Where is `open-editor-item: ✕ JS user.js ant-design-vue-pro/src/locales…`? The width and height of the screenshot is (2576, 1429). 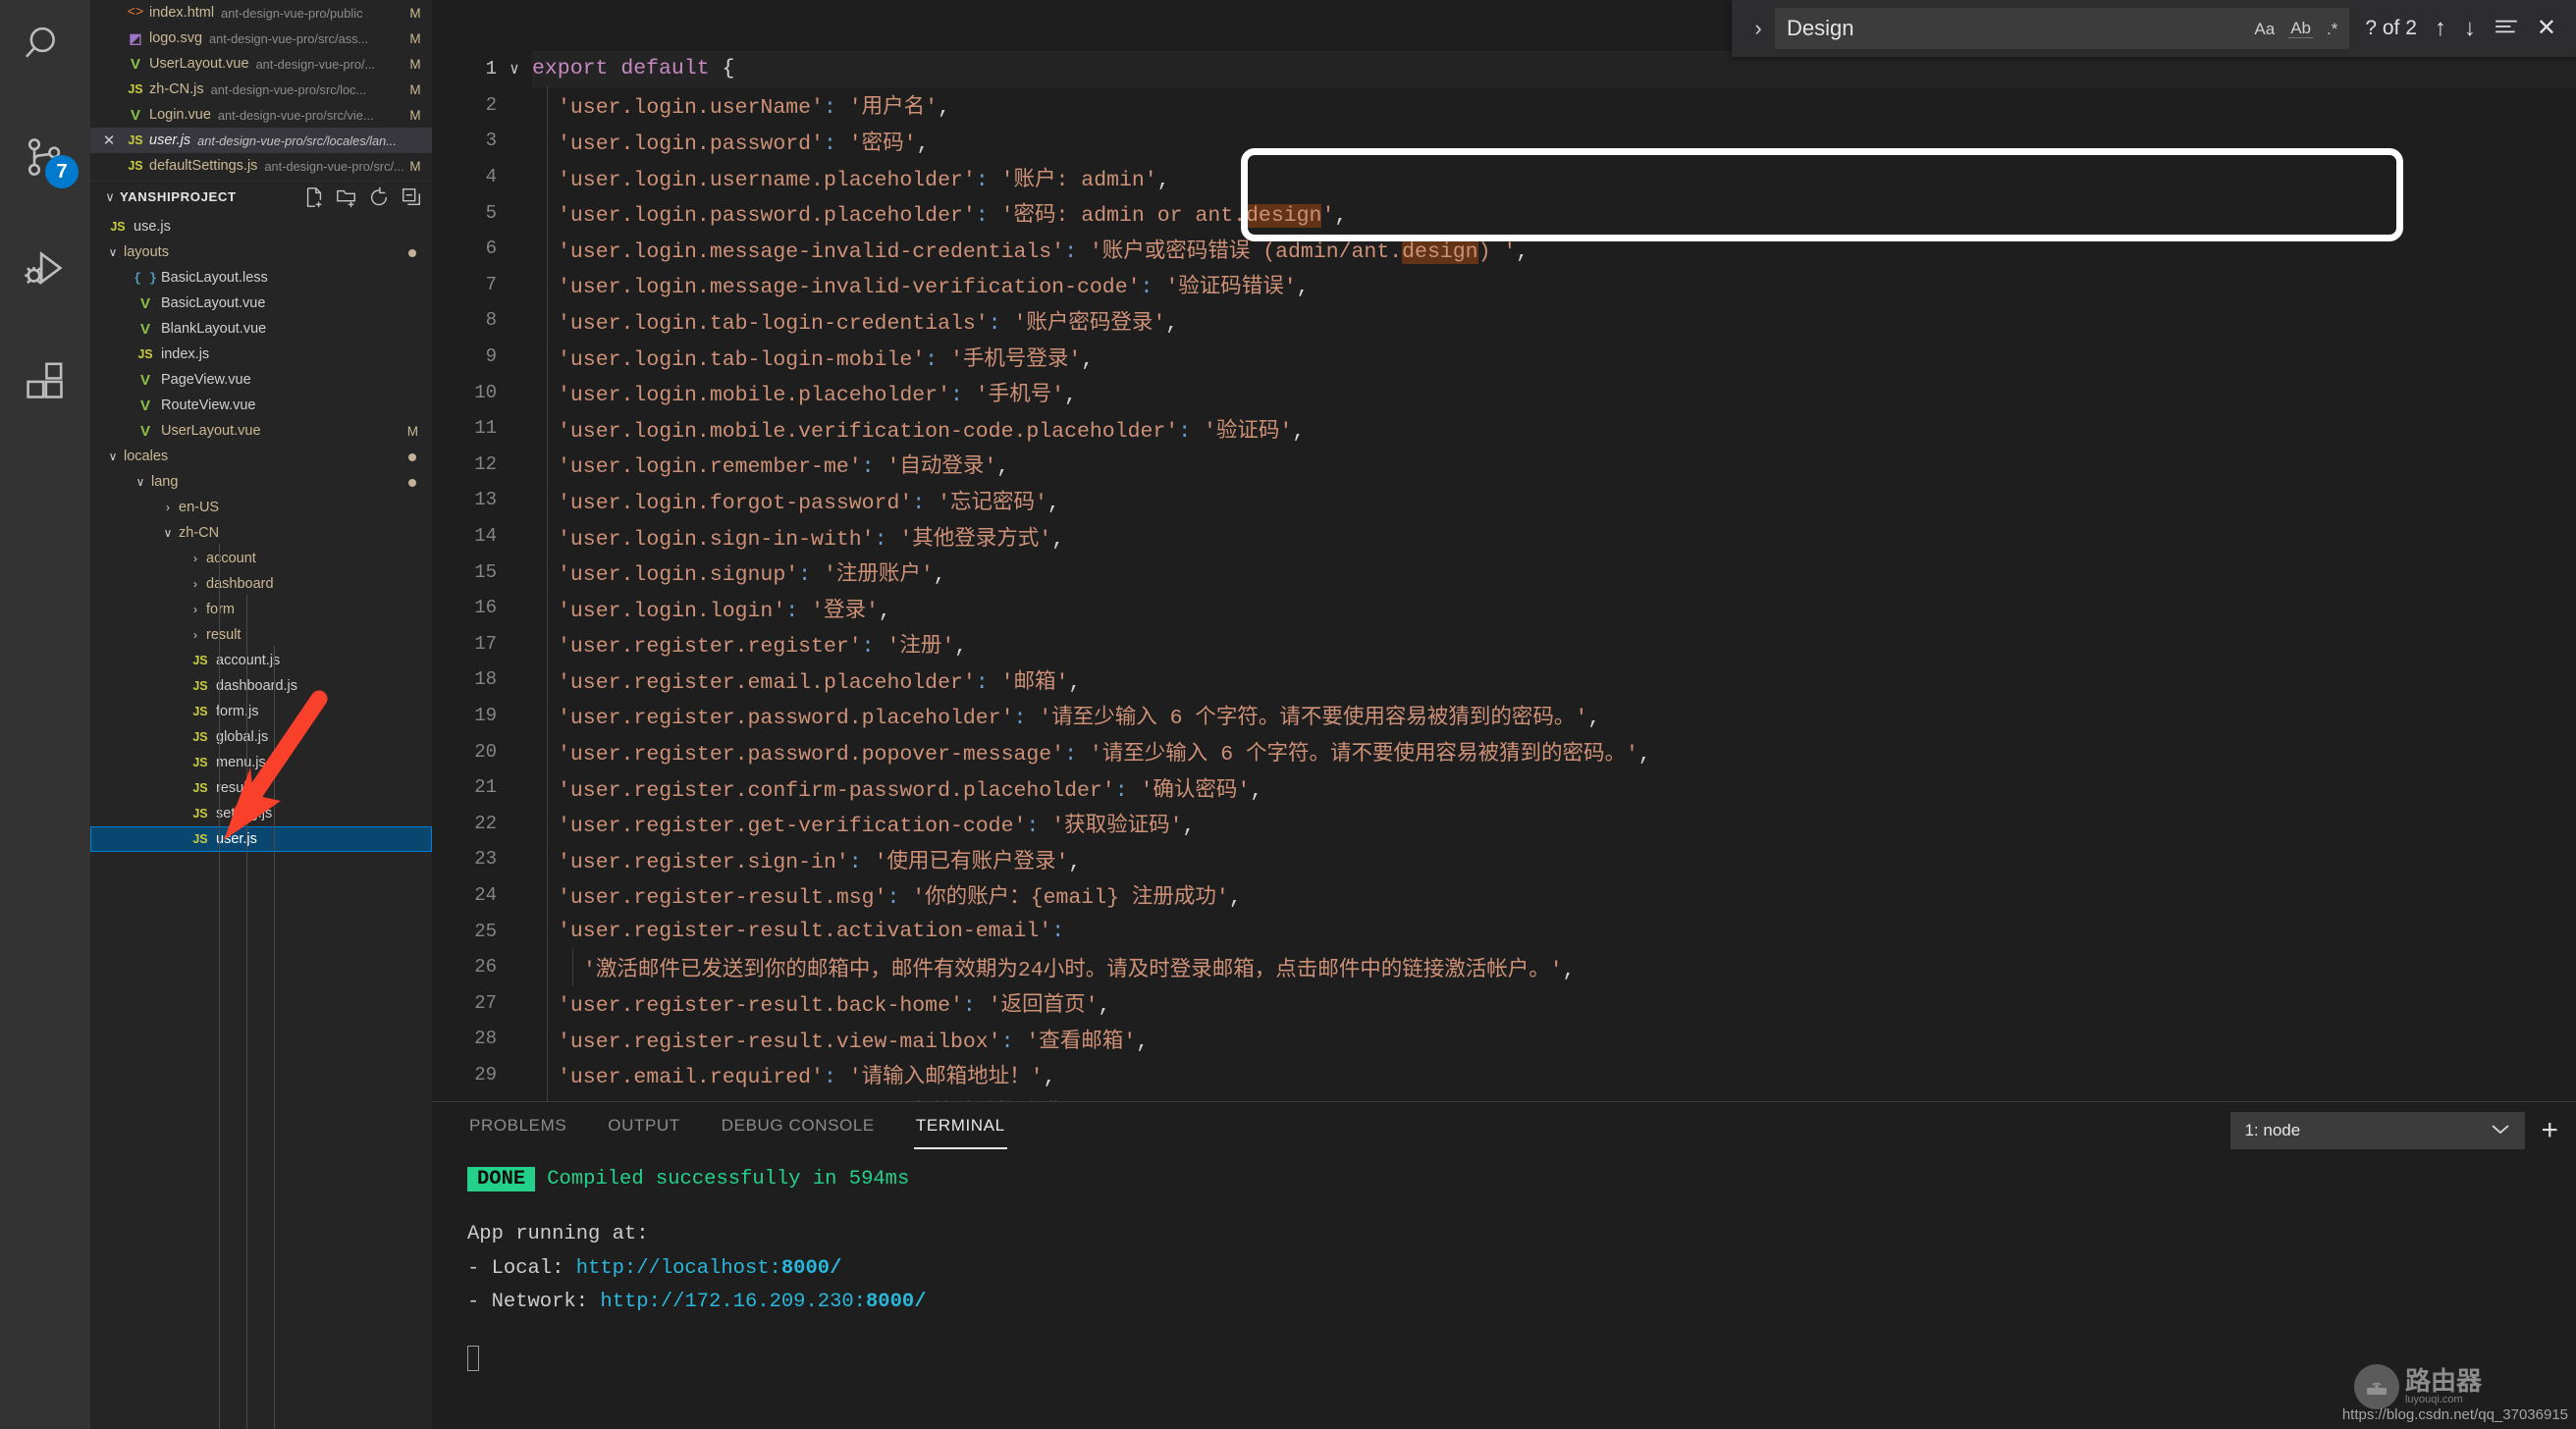
open-editor-item: ✕ JS user.js ant-design-vue-pro/src/locales… is located at coordinates (261, 140).